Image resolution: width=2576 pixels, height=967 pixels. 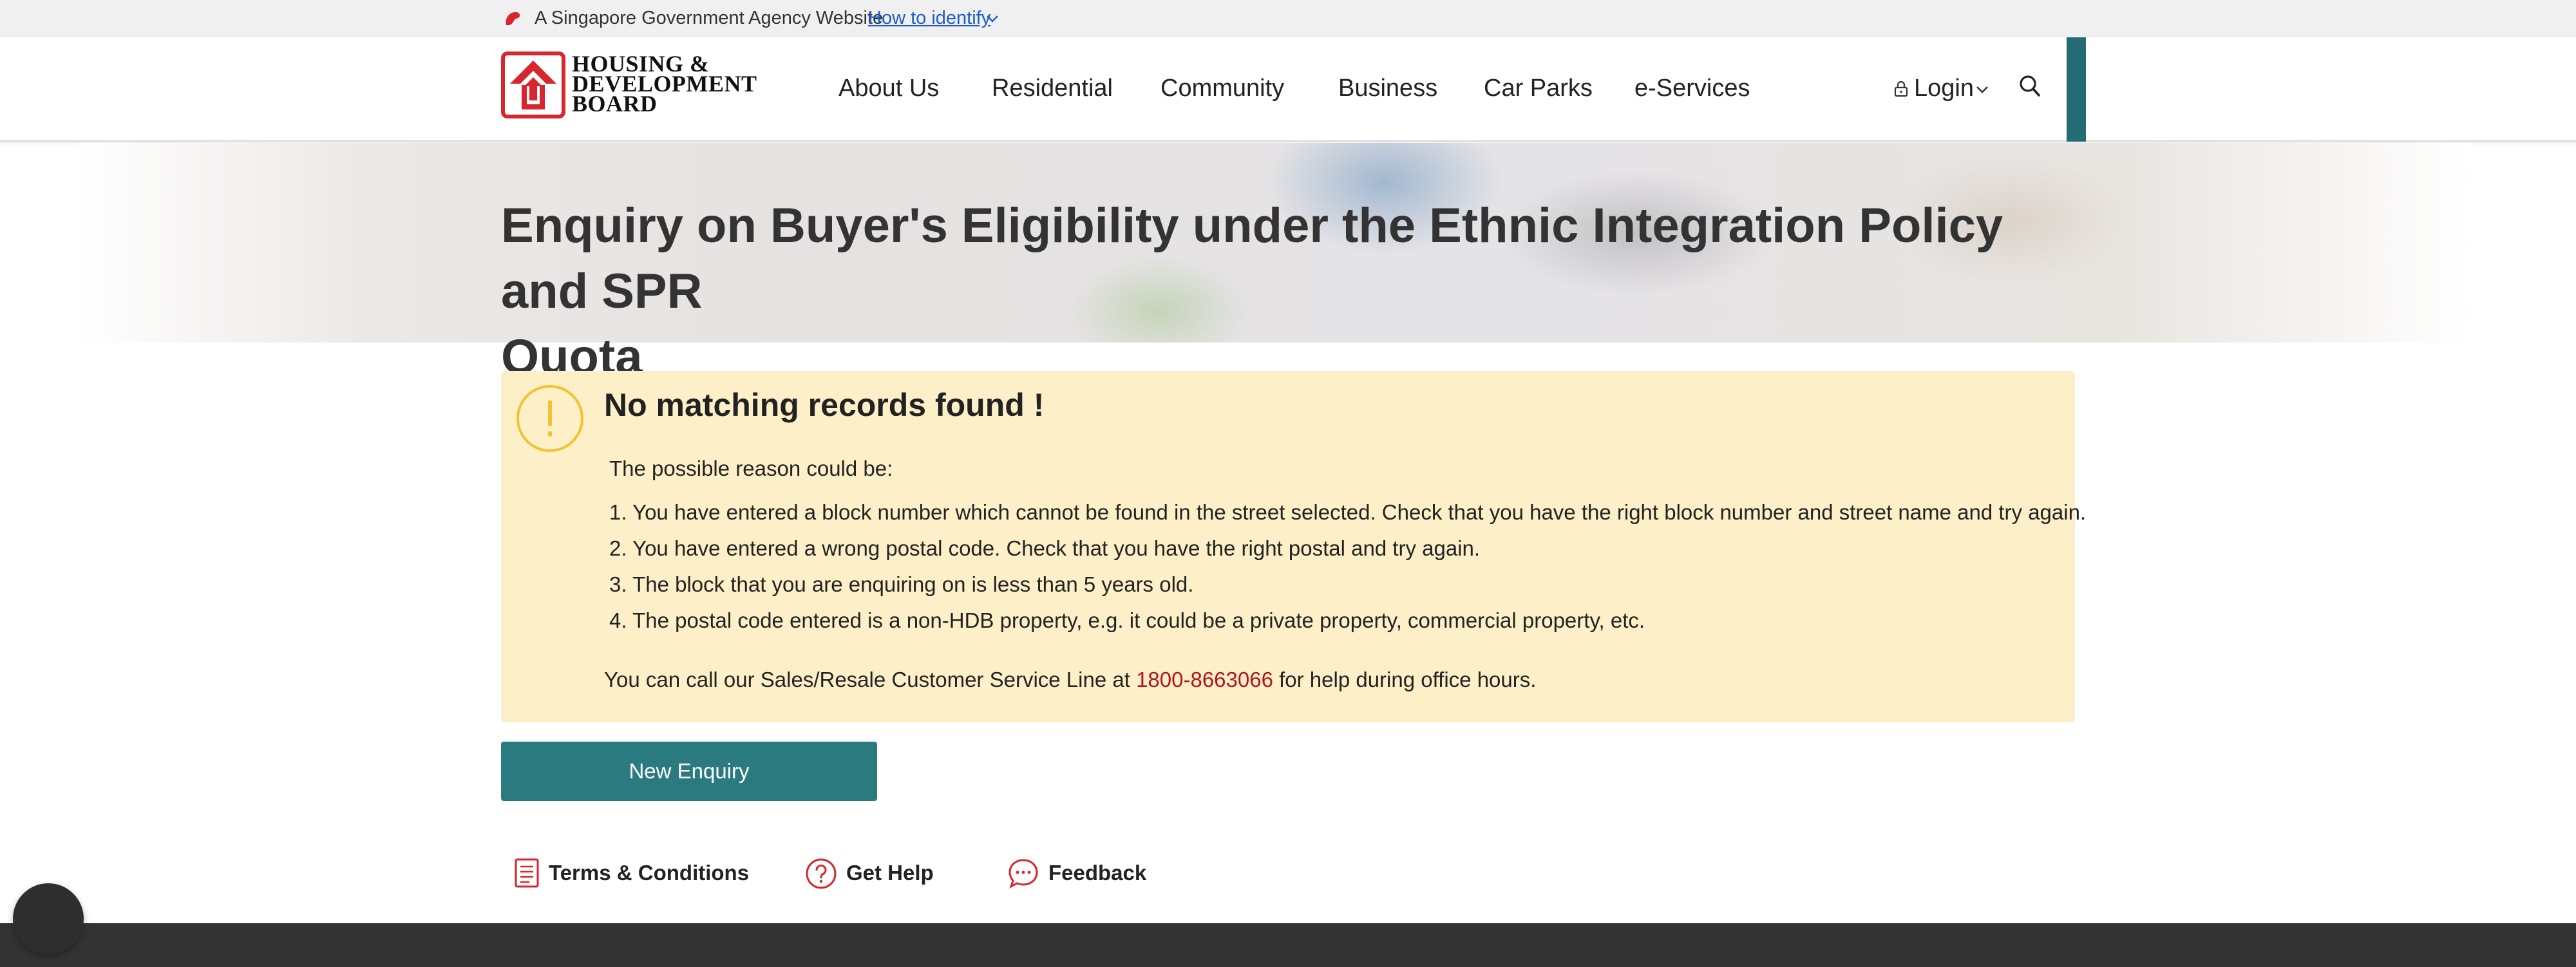 What do you see at coordinates (1097, 873) in the screenshot?
I see `feedback-label: Feedback` at bounding box center [1097, 873].